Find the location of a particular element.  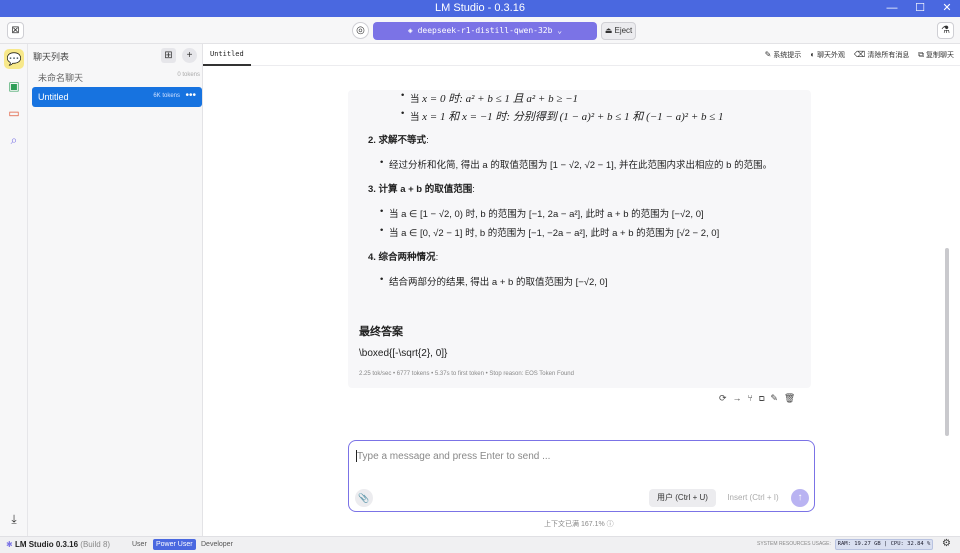

mode-user: User is located at coordinates (139, 544).